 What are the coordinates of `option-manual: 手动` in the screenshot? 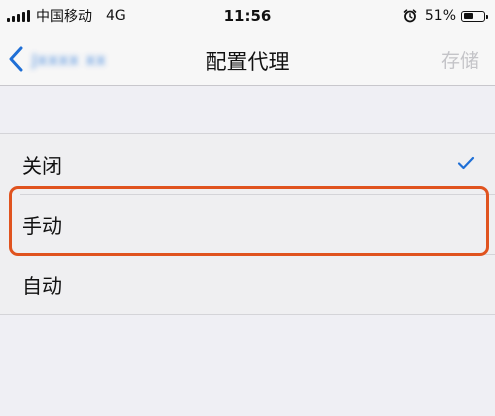 It's located at (247, 224).